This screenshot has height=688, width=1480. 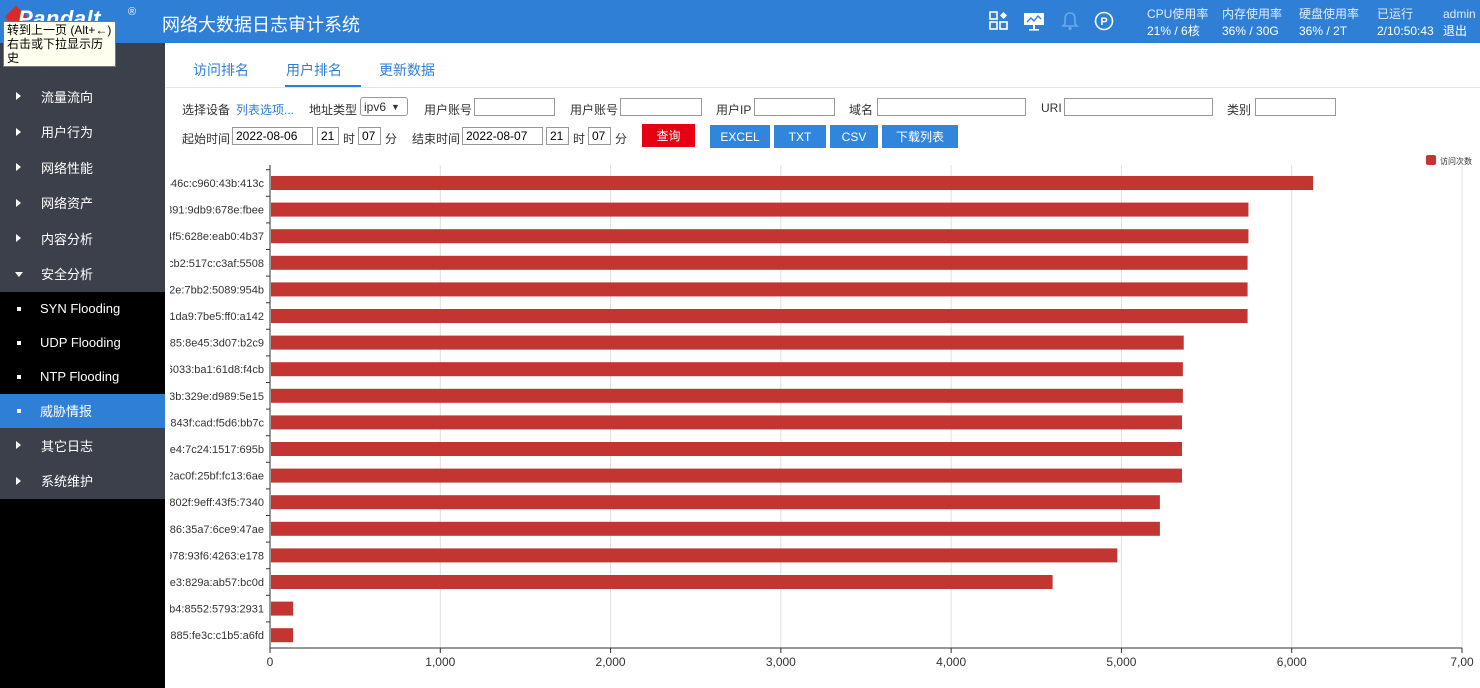 I want to click on registered-mark: ®, so click(x=132, y=12).